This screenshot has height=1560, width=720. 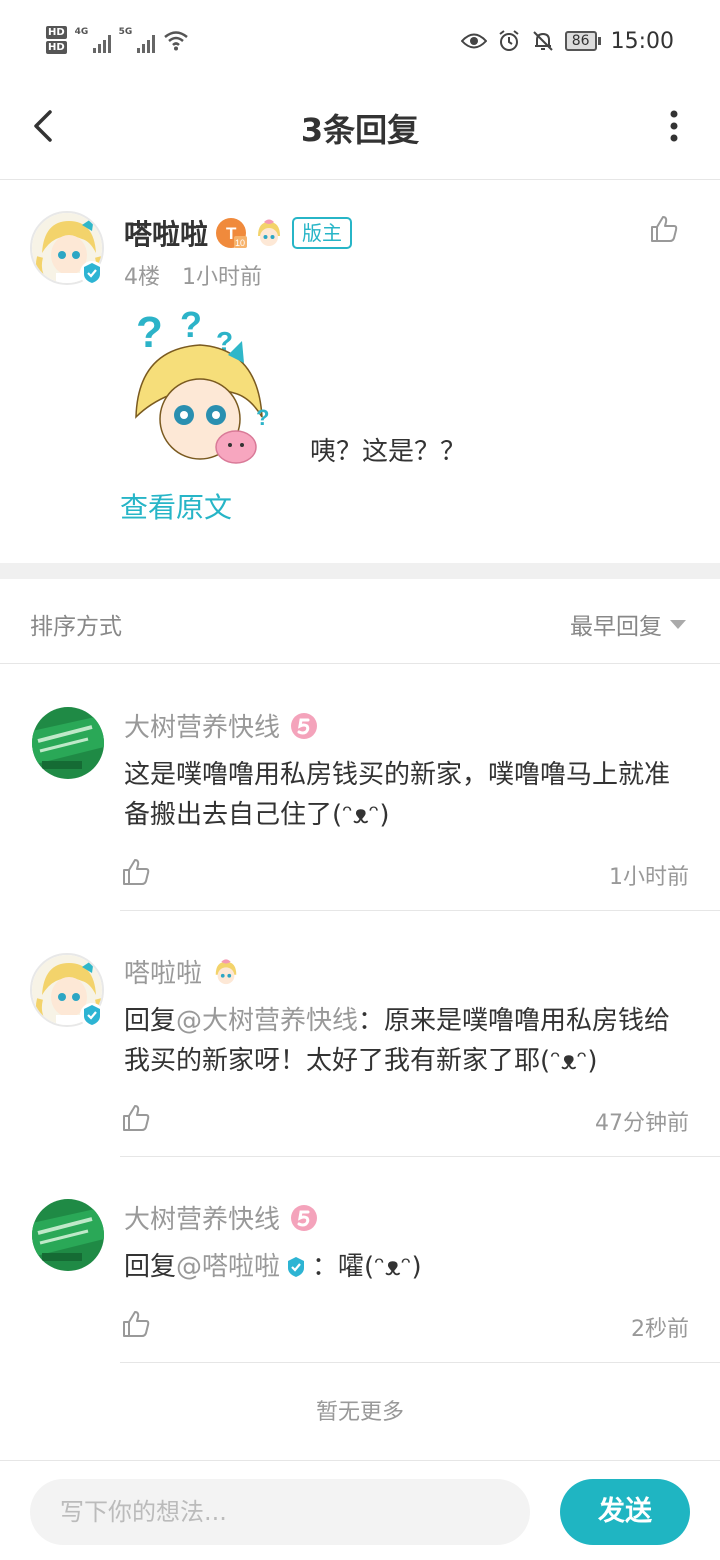 I want to click on status-bar: HD HD 4G 5G 86 15:00, so click(x=360, y=40).